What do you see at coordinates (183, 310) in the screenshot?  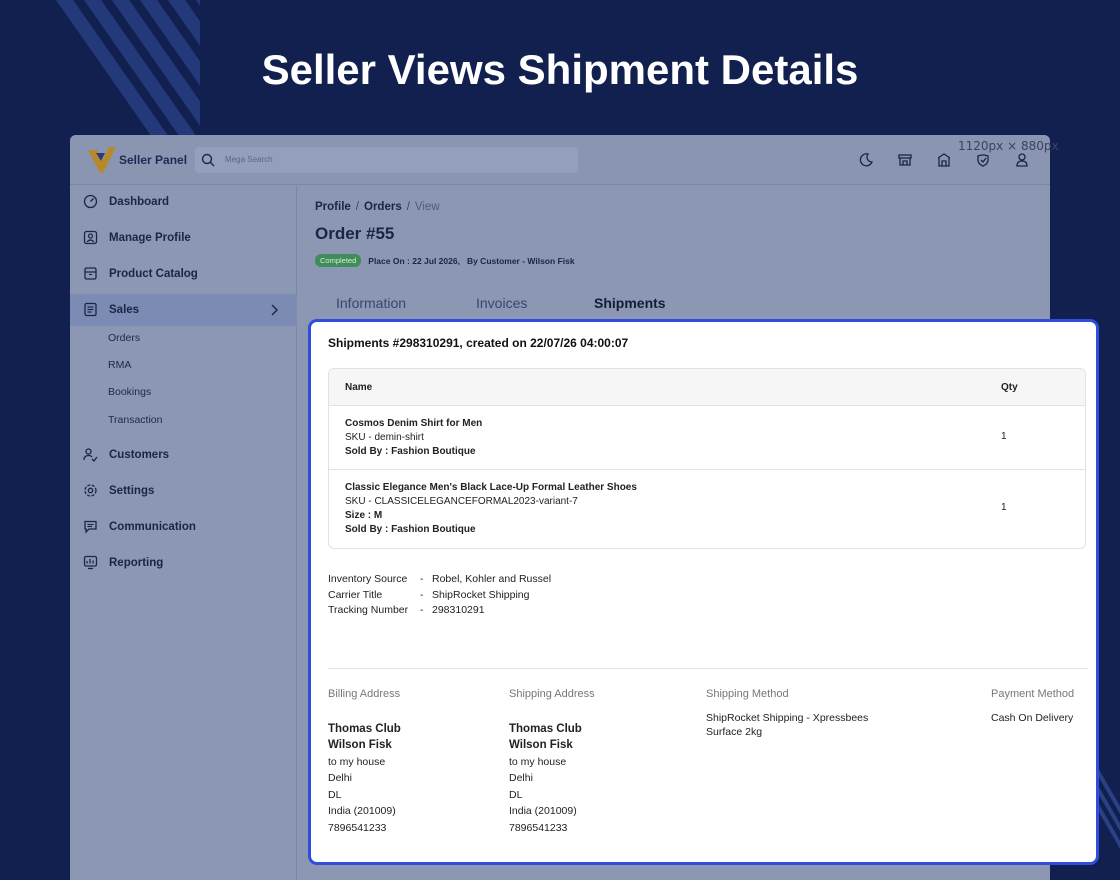 I see `sidebar-item-sales: Sales` at bounding box center [183, 310].